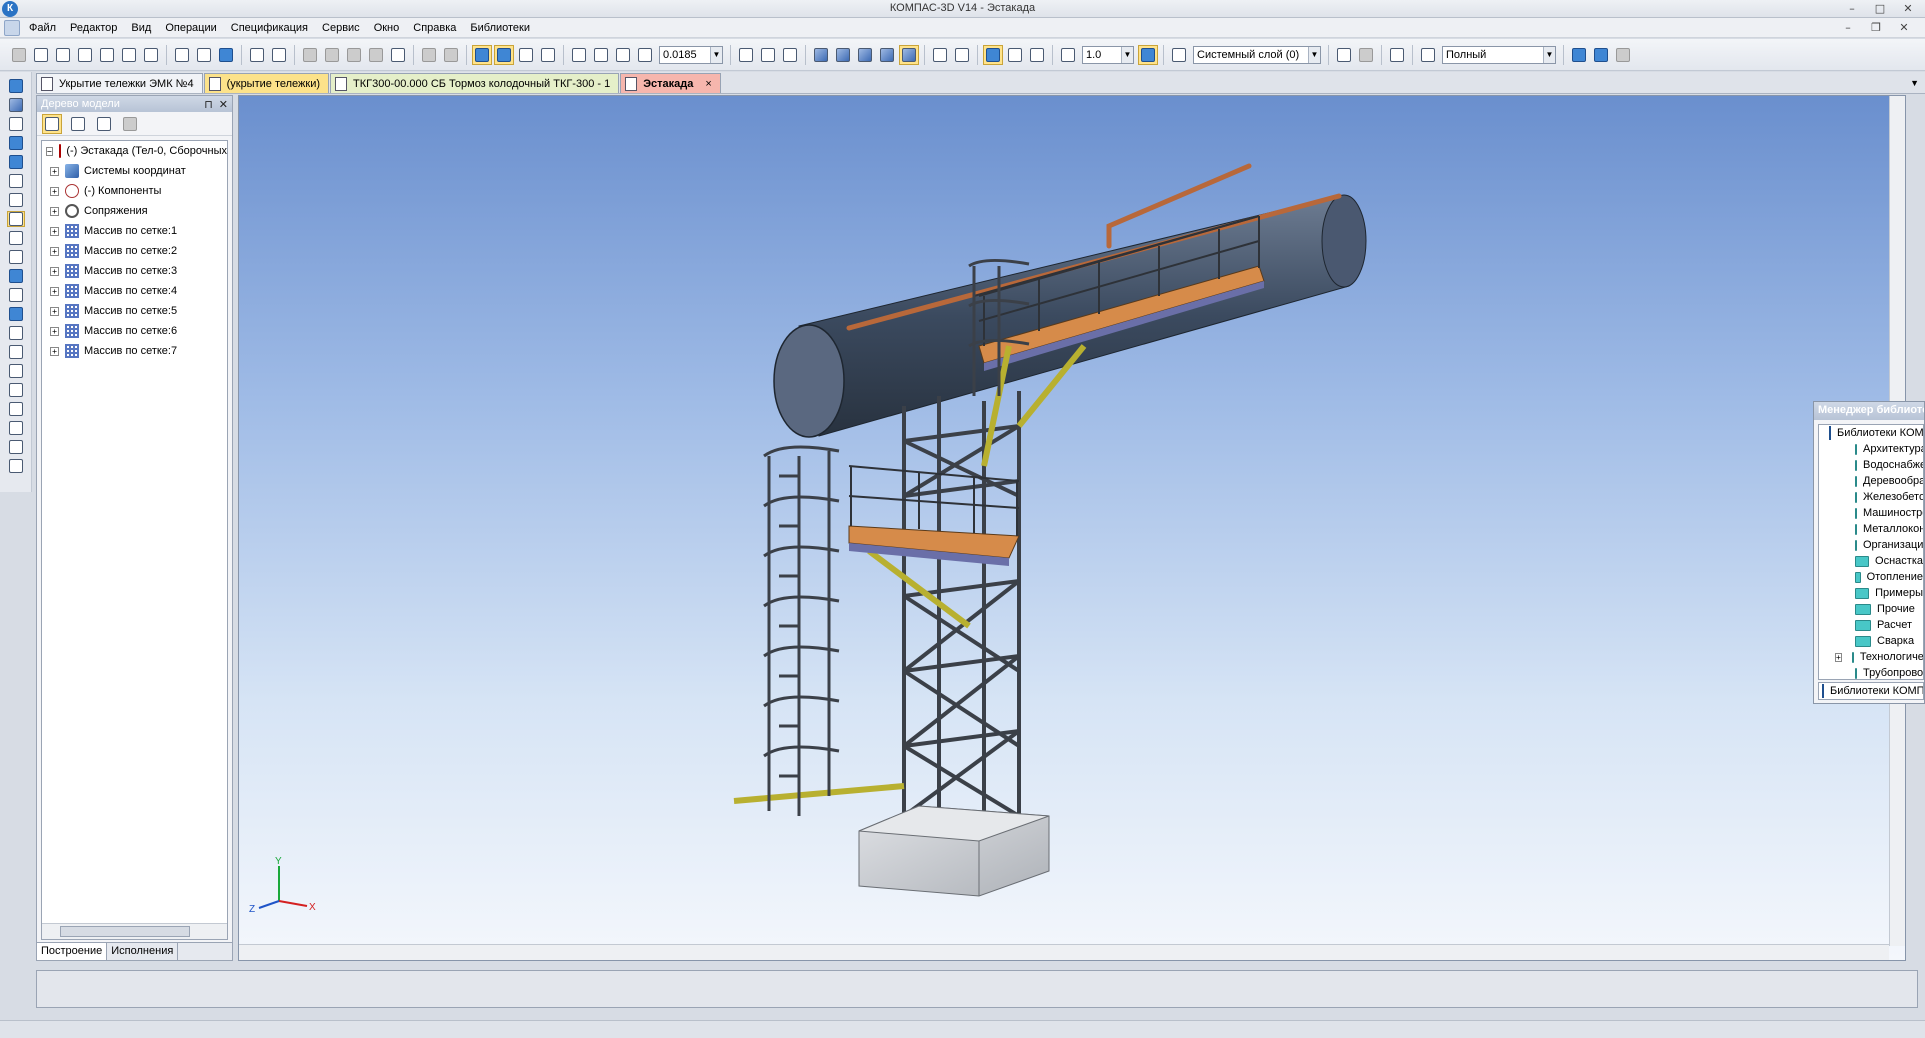 The height and width of the screenshot is (1038, 1925). What do you see at coordinates (1871, 481) in the screenshot?
I see `library-folder: Деревообработка` at bounding box center [1871, 481].